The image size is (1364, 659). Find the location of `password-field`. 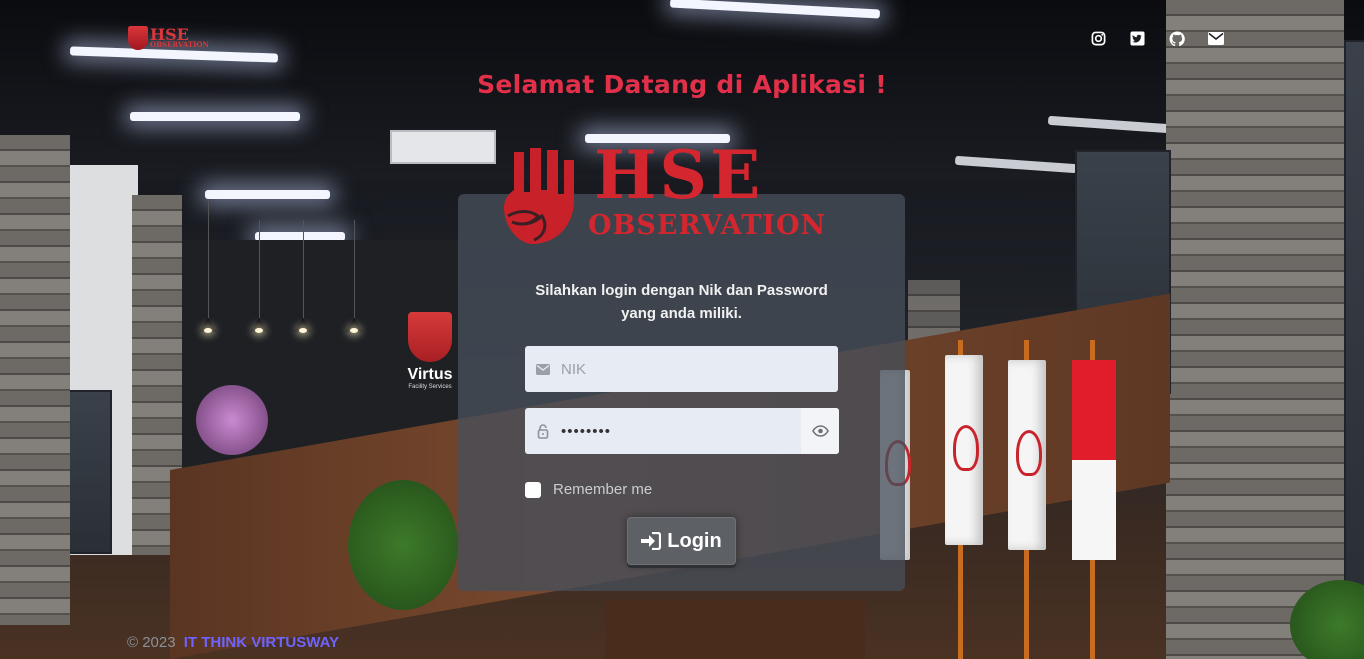

password-field is located at coordinates (682, 431).